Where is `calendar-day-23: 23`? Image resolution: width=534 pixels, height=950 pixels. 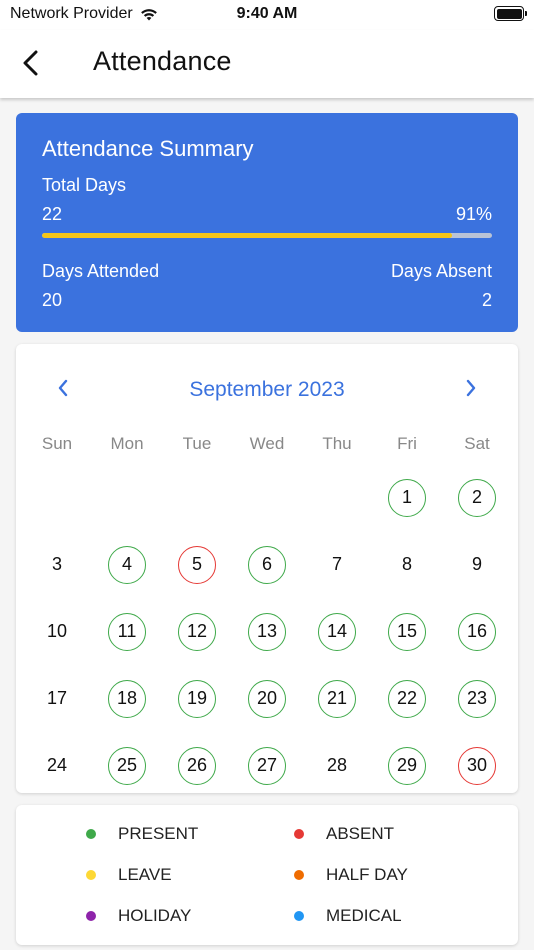 calendar-day-23: 23 is located at coordinates (477, 698).